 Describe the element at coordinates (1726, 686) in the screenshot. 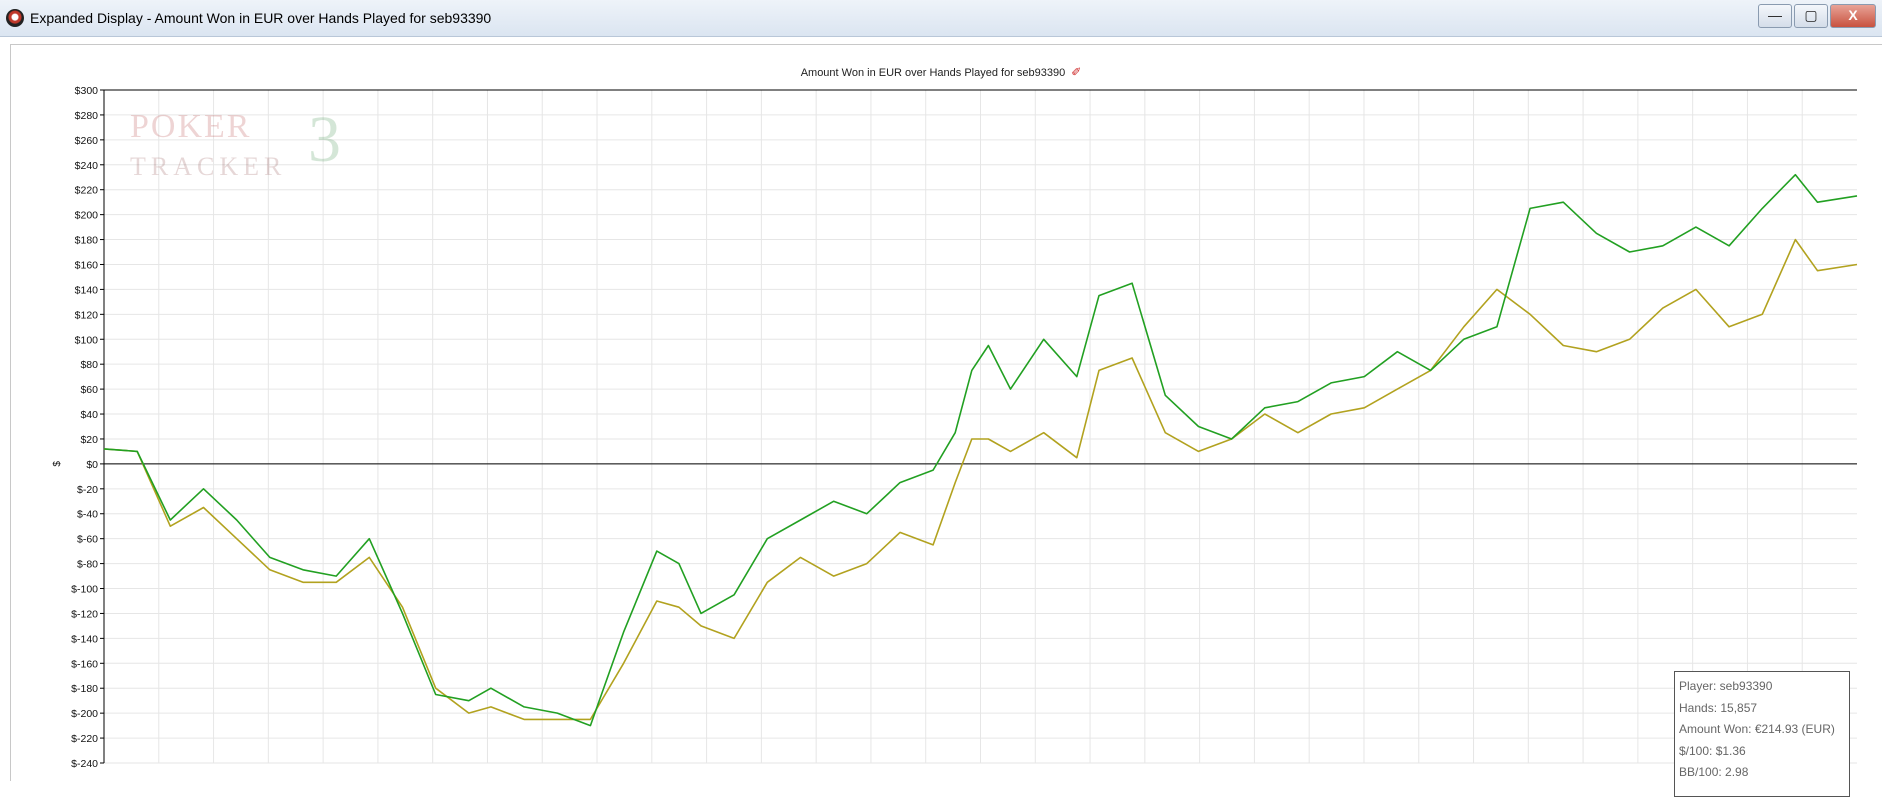

I see `stats-player: Player: seb93390` at that location.